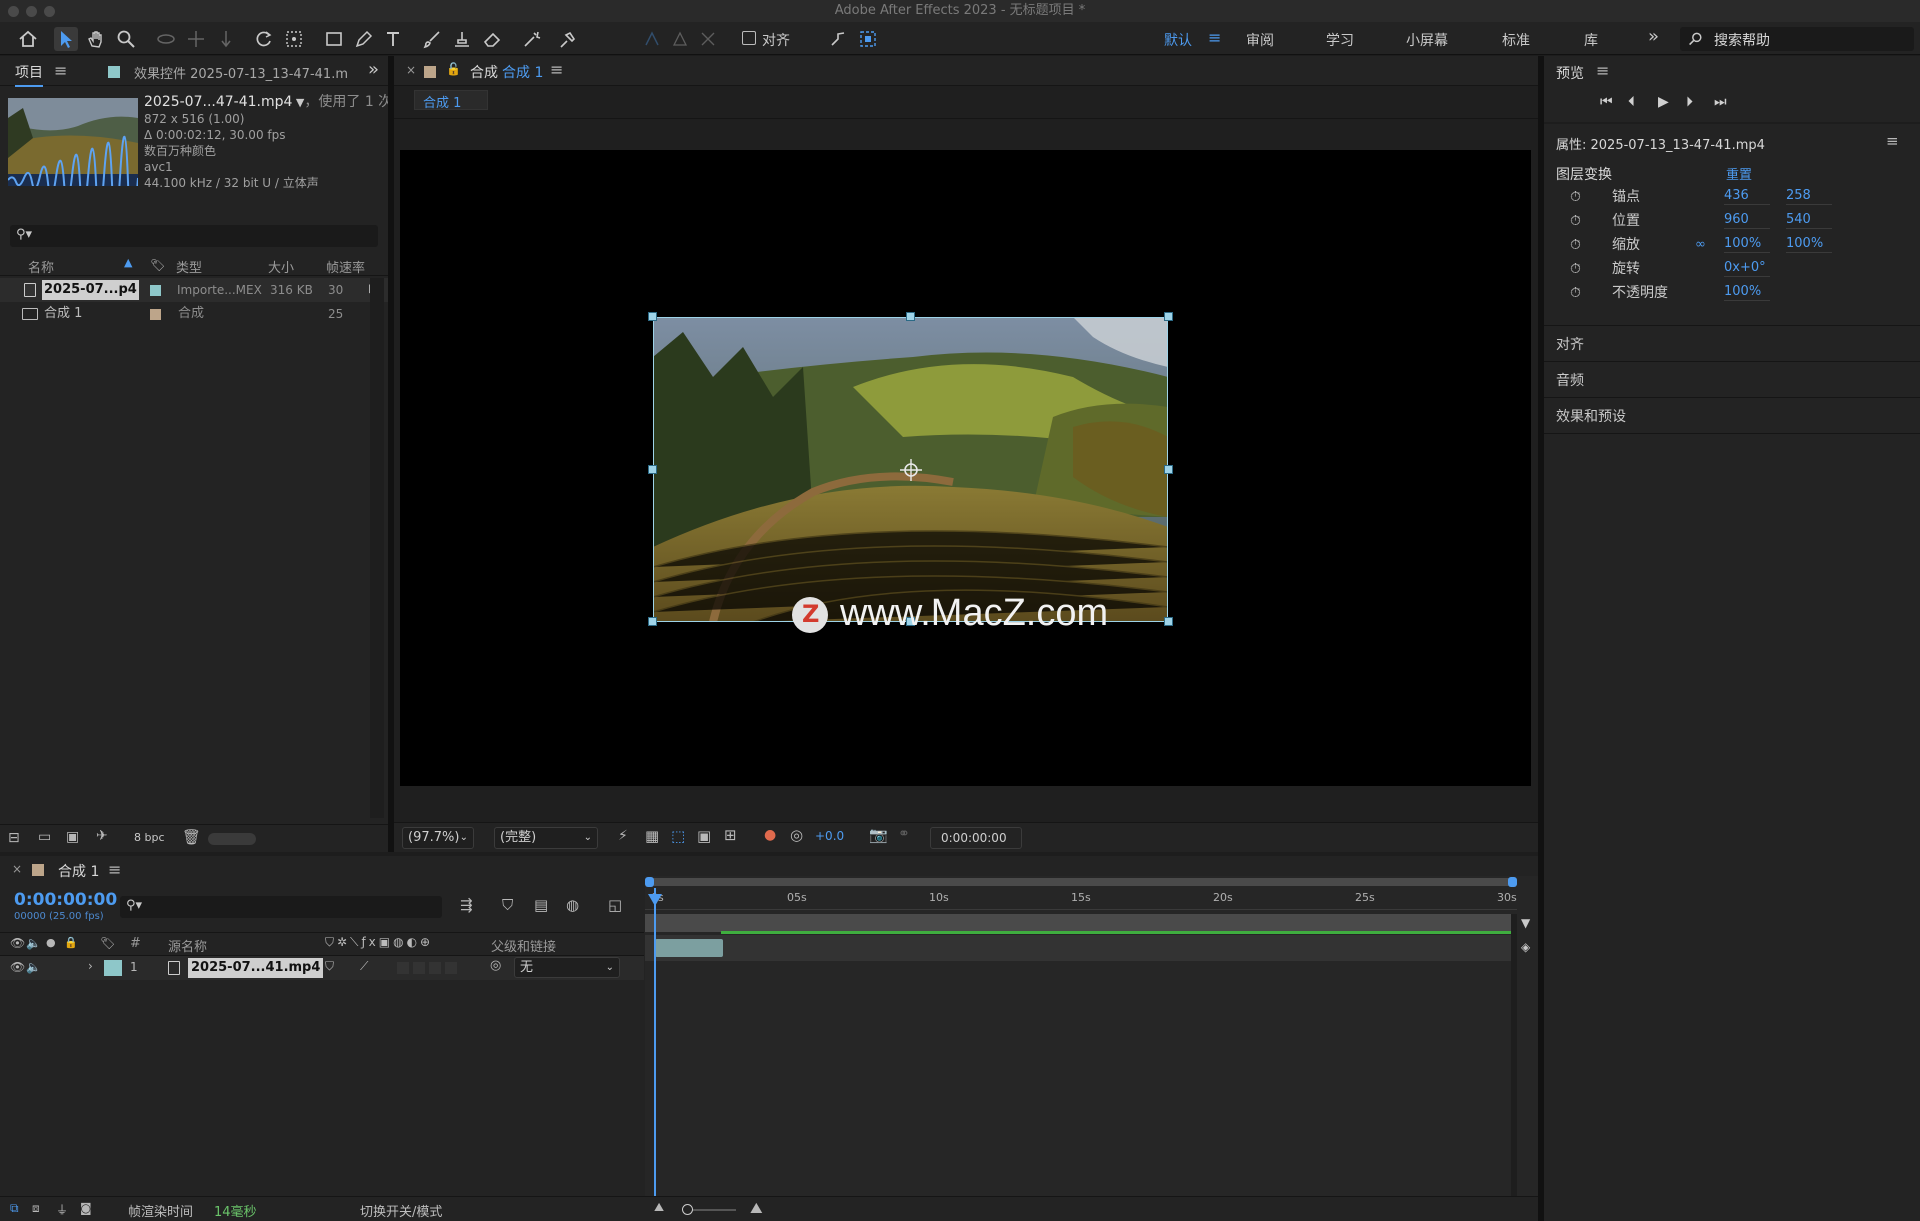 The image size is (1920, 1221). What do you see at coordinates (1747, 220) in the screenshot?
I see `position-x-value: 960` at bounding box center [1747, 220].